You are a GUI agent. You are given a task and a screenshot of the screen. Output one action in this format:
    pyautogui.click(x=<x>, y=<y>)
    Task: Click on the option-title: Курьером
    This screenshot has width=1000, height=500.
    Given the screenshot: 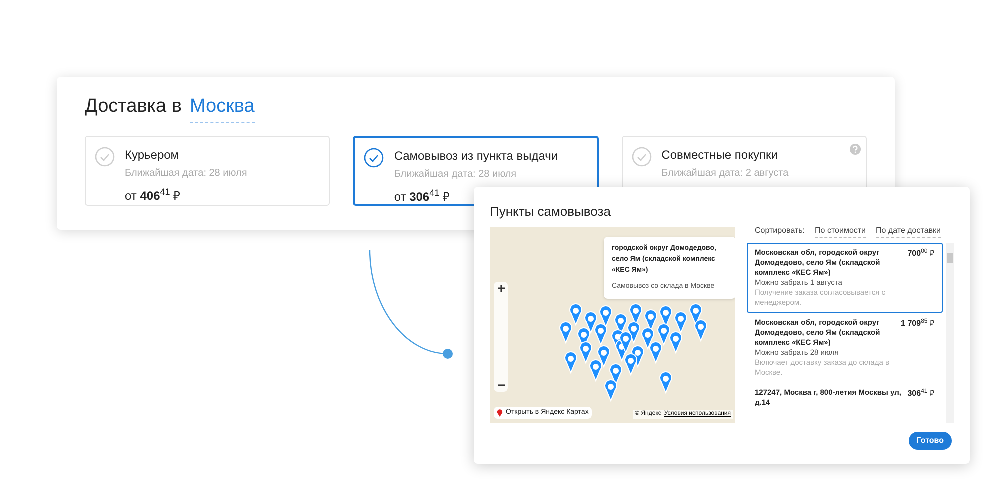 What is the action you would take?
    pyautogui.click(x=152, y=154)
    